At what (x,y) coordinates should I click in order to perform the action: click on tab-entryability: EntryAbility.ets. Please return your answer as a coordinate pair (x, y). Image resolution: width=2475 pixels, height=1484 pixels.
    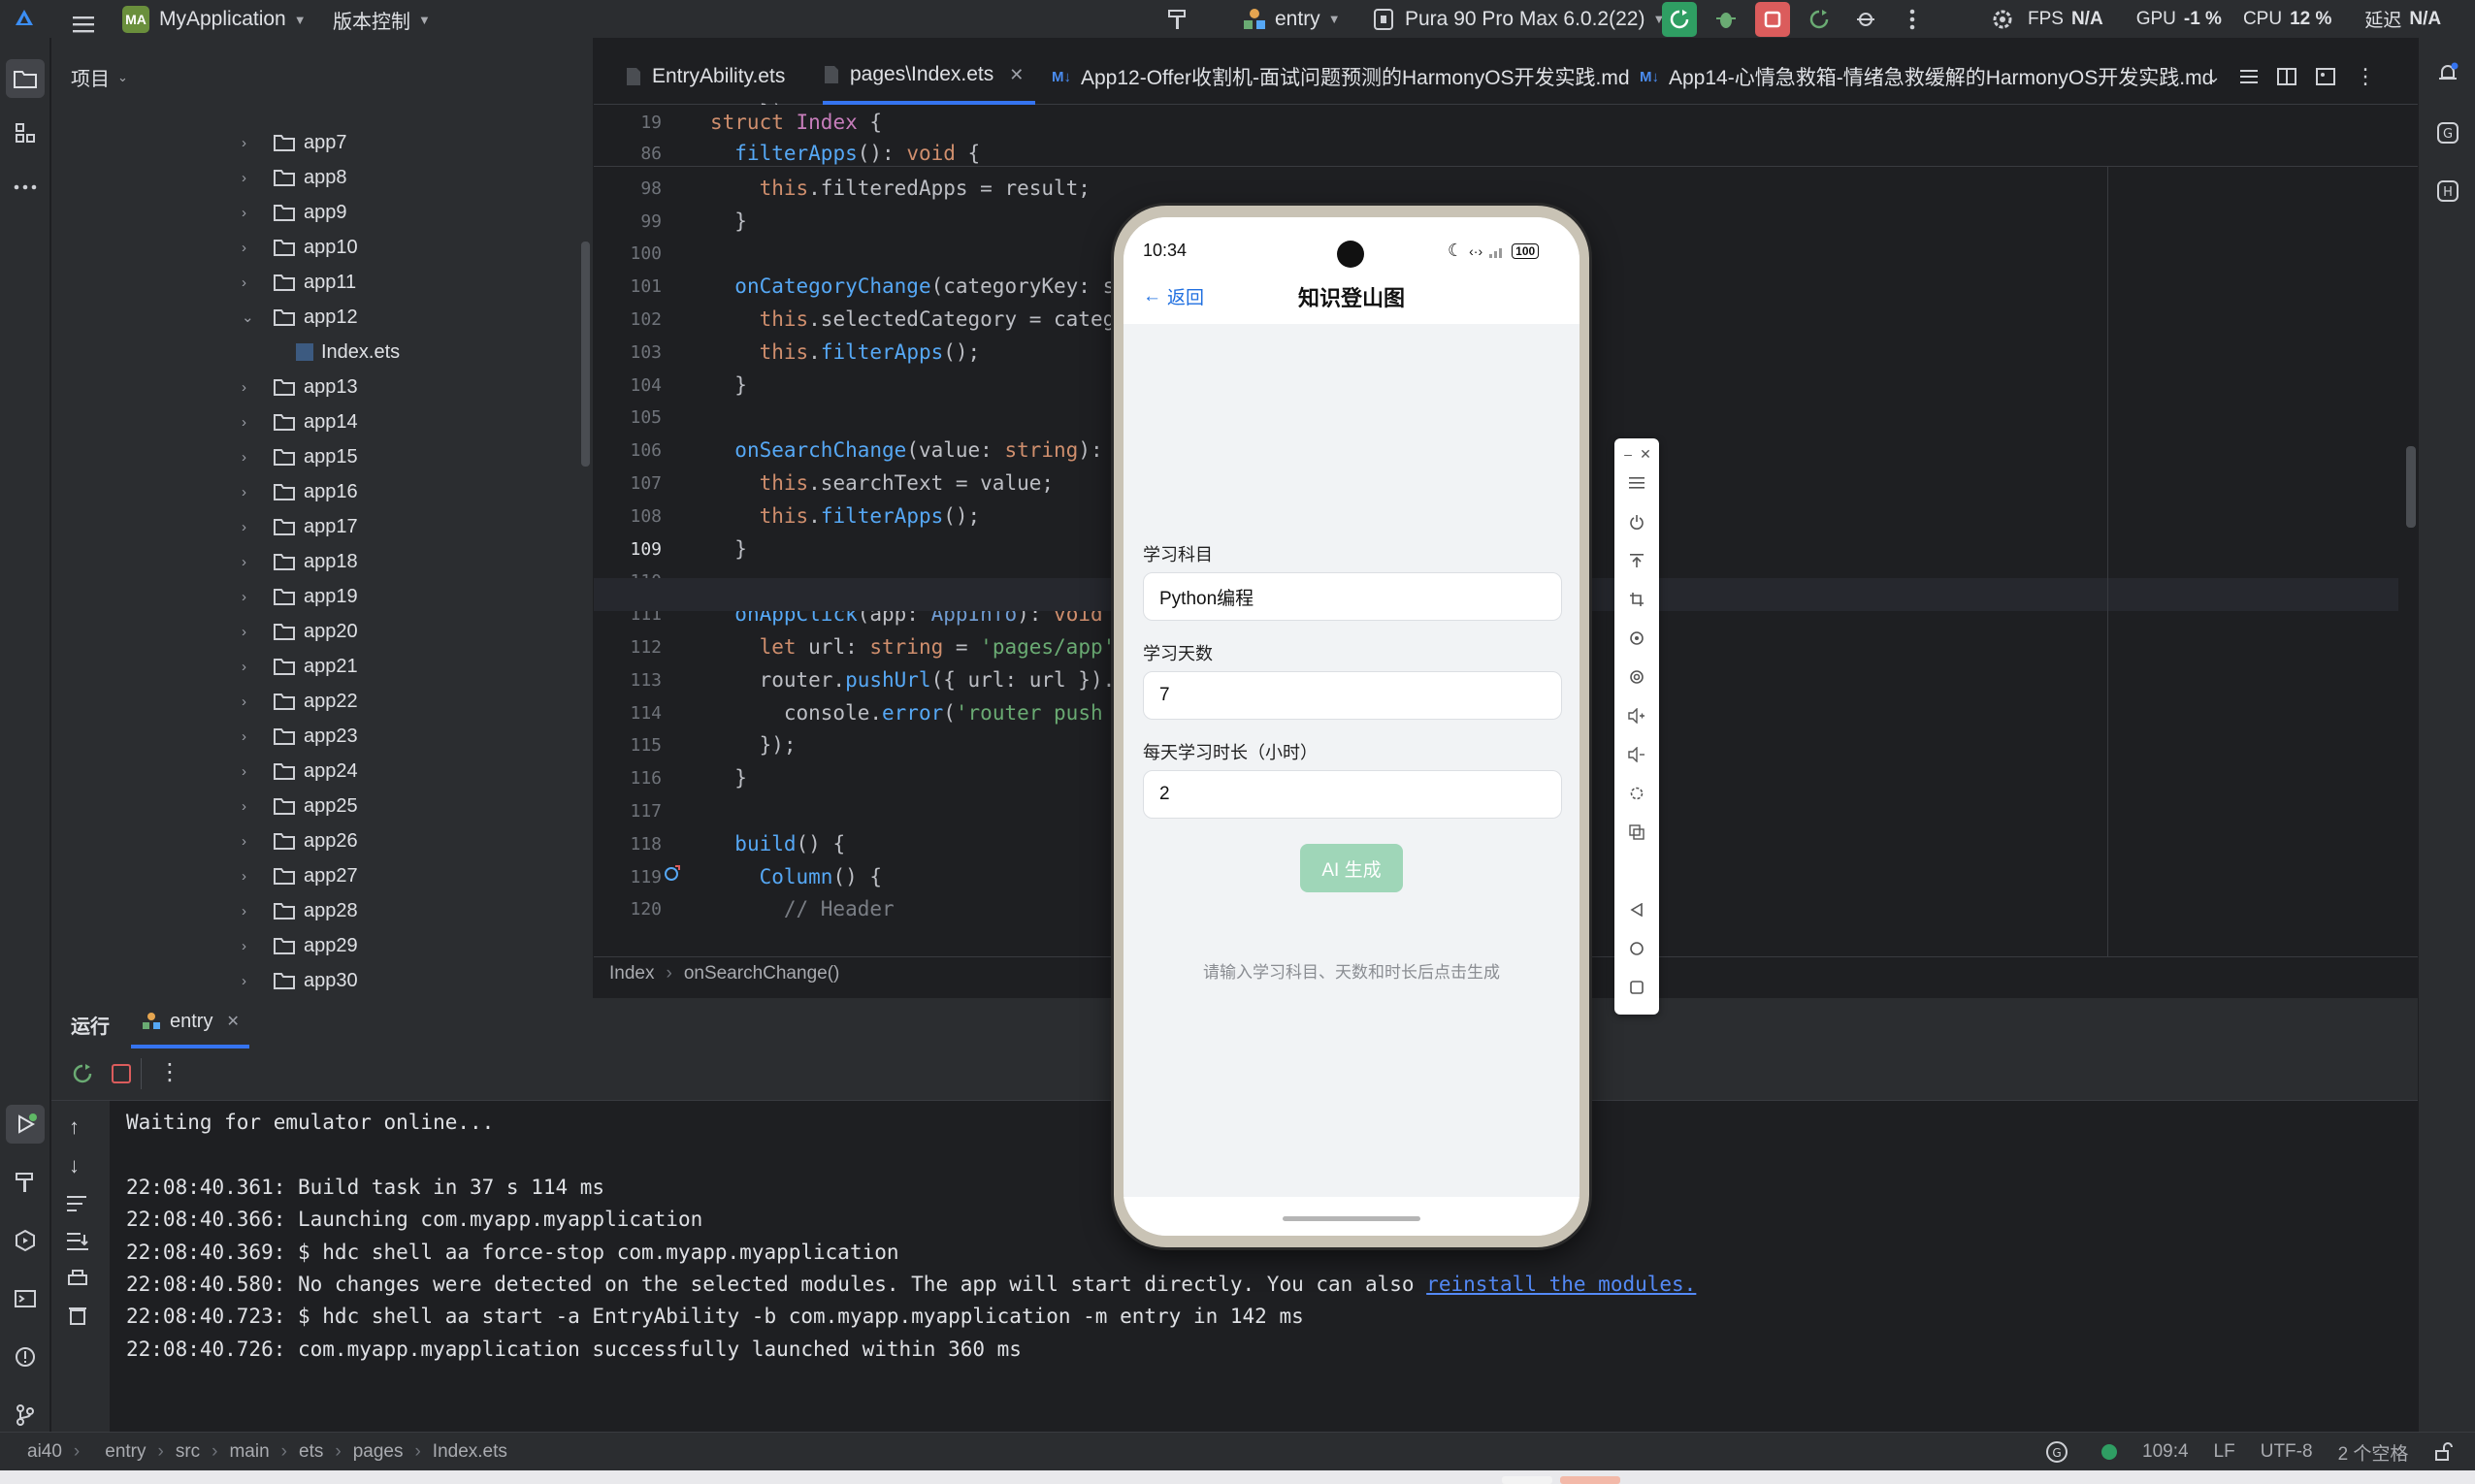
    Looking at the image, I should click on (705, 77).